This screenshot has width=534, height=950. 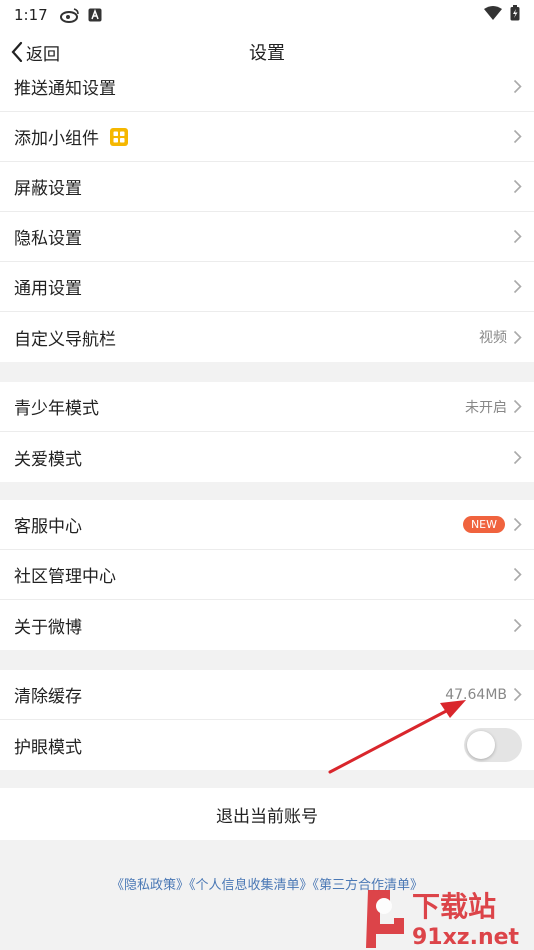 I want to click on download-site-watermark-logo: 下载站 91xz.net, so click(x=443, y=920).